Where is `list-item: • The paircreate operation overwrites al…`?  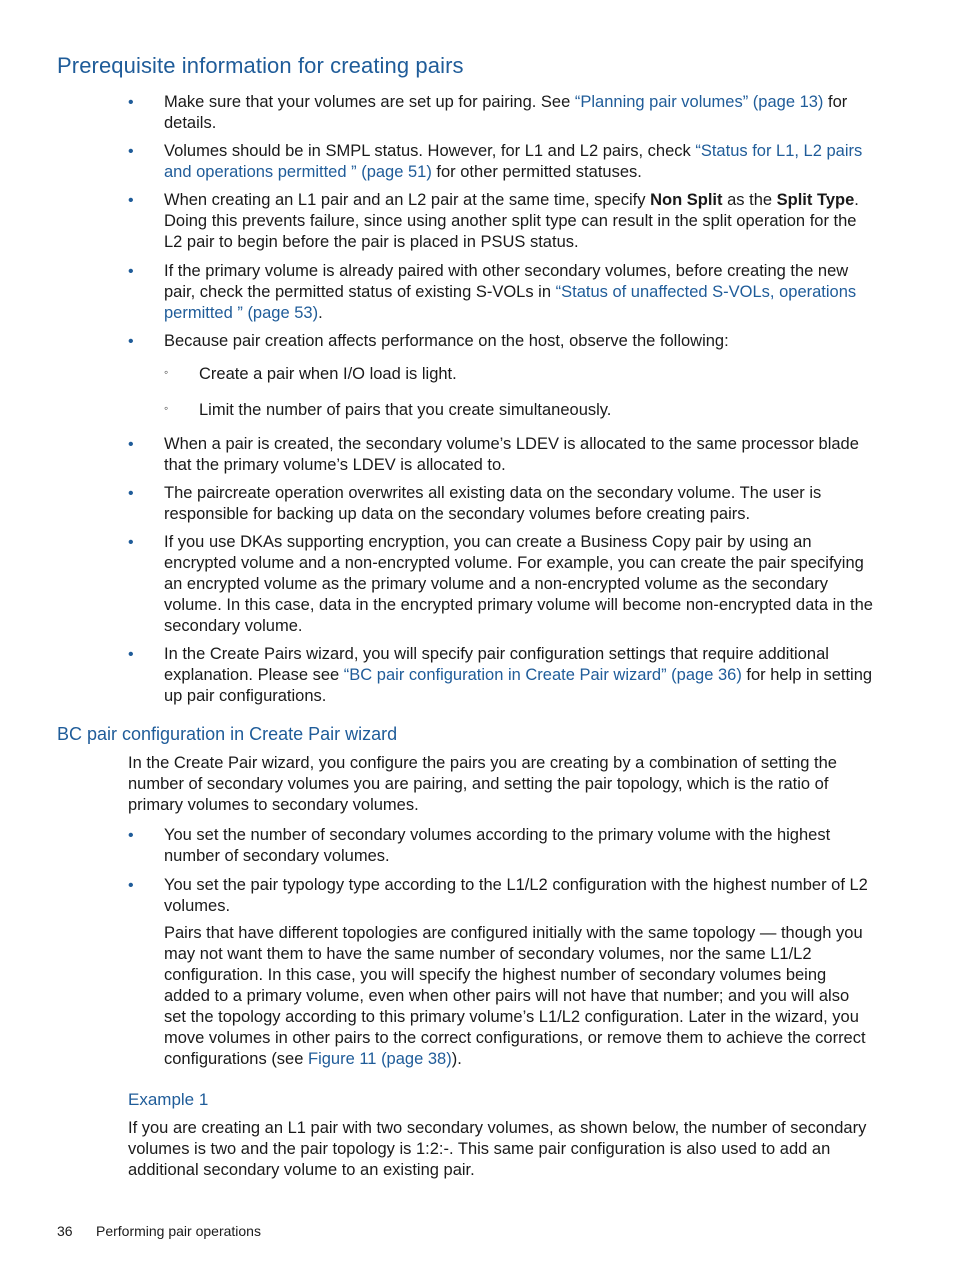 list-item: • The paircreate operation overwrites al… is located at coordinates (475, 503).